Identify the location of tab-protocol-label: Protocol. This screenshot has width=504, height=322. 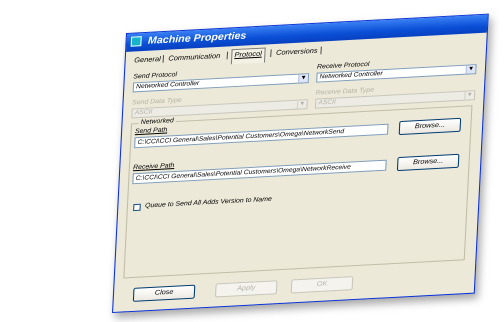
(248, 55).